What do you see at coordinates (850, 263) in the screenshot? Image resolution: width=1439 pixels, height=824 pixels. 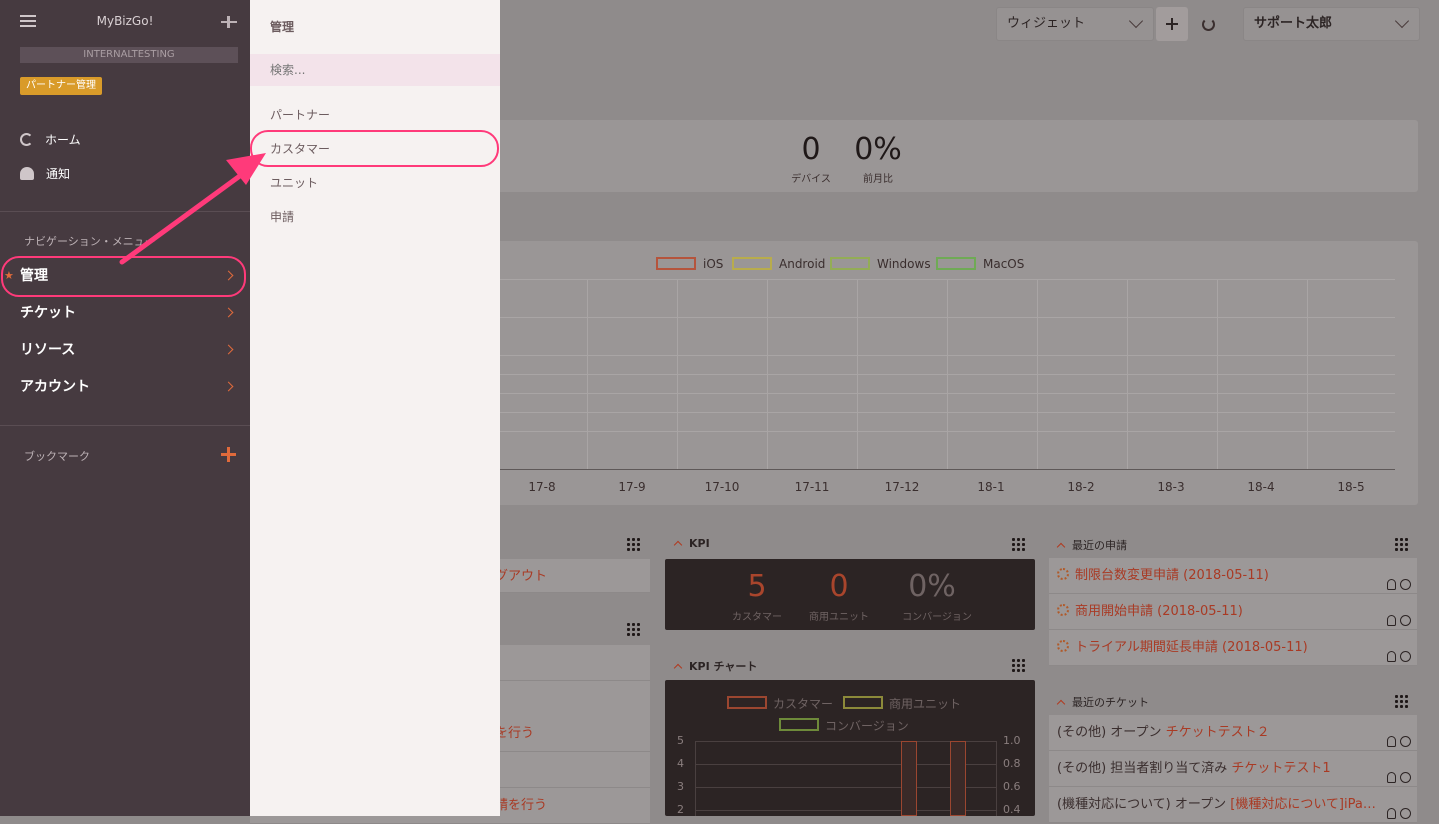 I see `legend-swatch-windows` at bounding box center [850, 263].